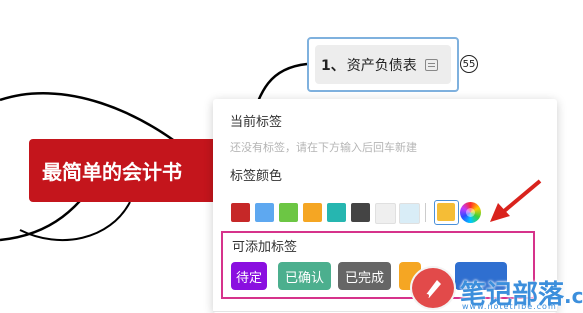 The height and width of the screenshot is (313, 583). What do you see at coordinates (516, 200) in the screenshot?
I see `pointer-arrow` at bounding box center [516, 200].